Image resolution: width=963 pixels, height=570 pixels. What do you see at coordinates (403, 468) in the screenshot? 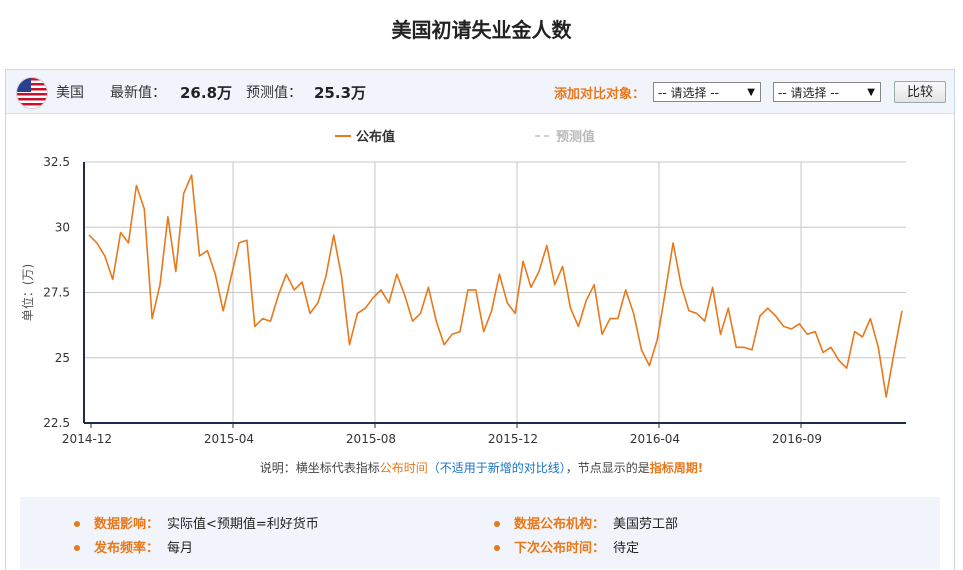
I see `note-highlight: 公布时间` at bounding box center [403, 468].